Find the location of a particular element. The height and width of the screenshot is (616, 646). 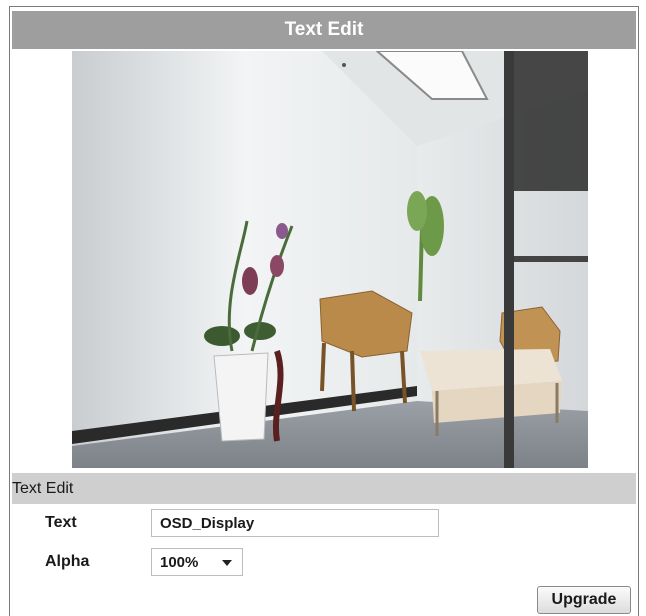

title-bar: Text Edit is located at coordinates (324, 30).